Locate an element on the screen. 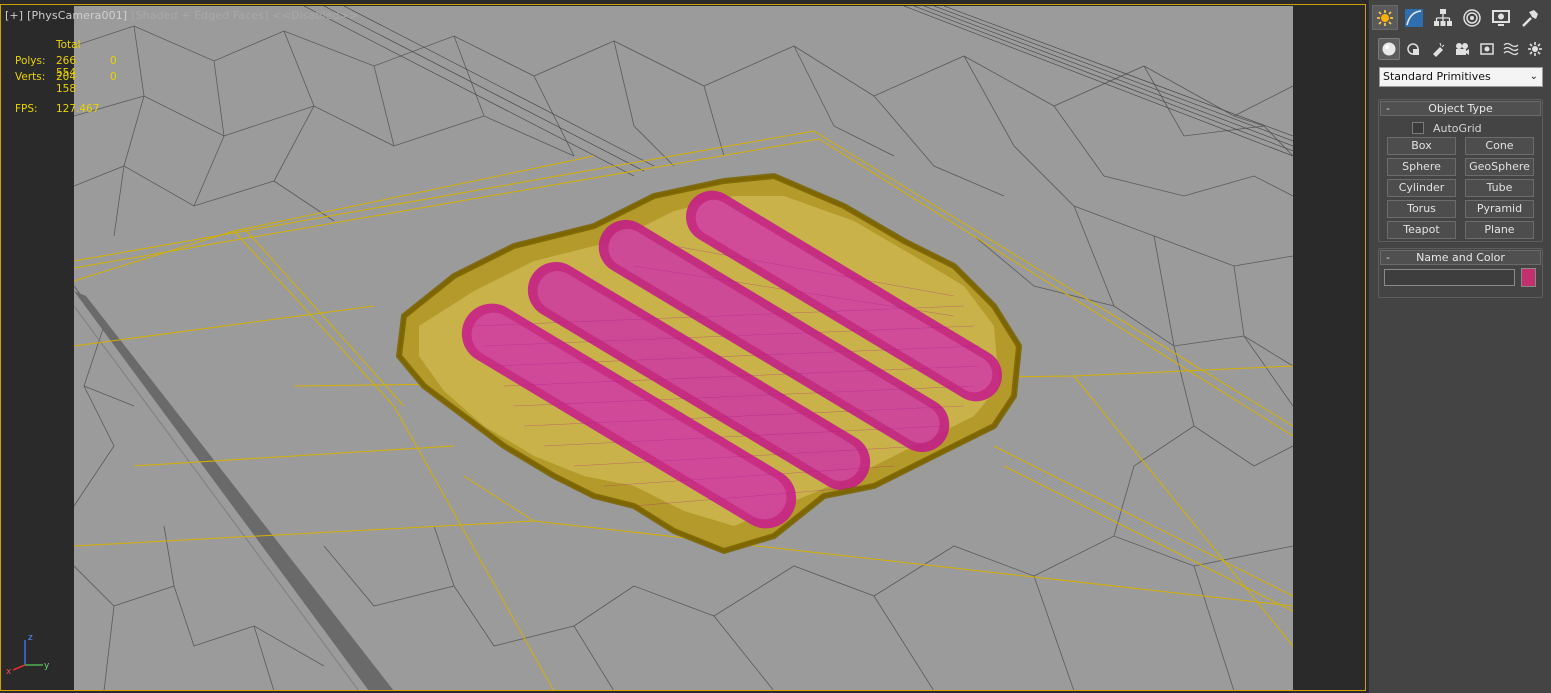 This screenshot has height=693, width=1551. modify-icon is located at coordinates (1414, 17).